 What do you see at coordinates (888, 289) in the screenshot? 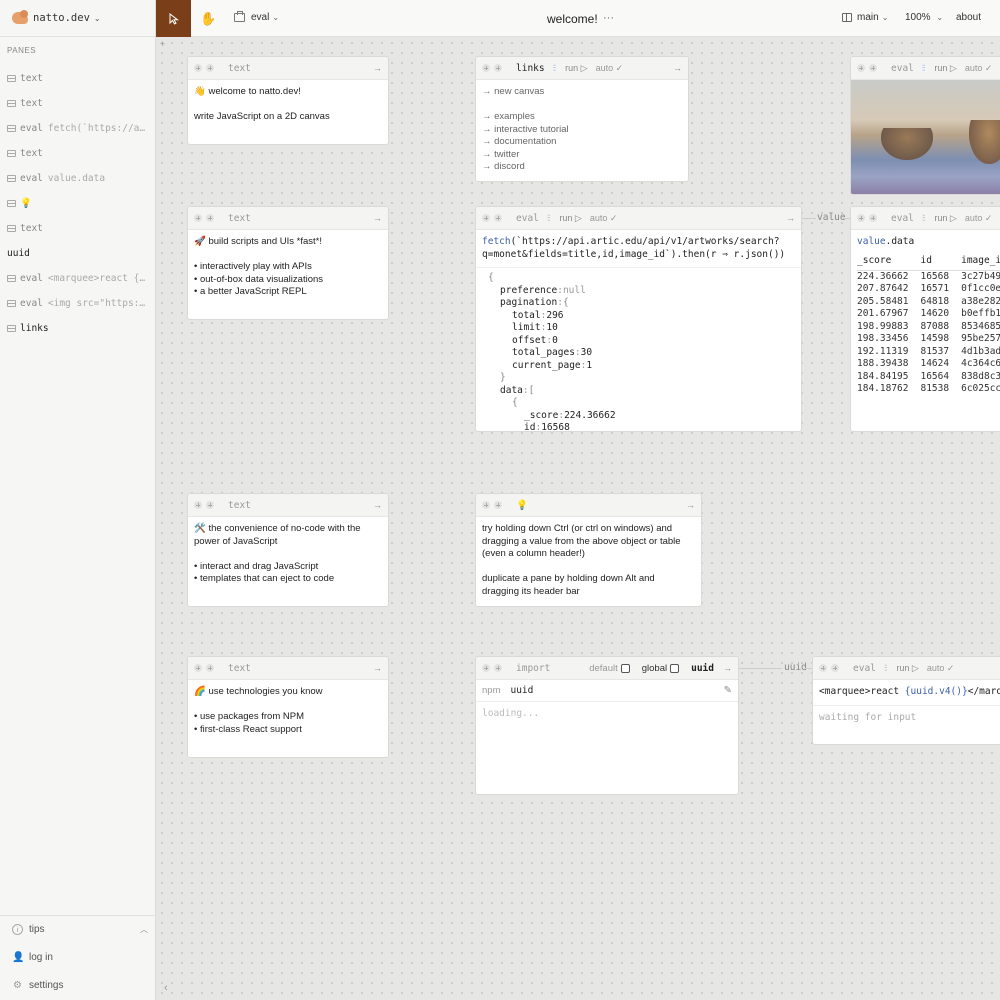
I see `table-cell: 207.87642` at bounding box center [888, 289].